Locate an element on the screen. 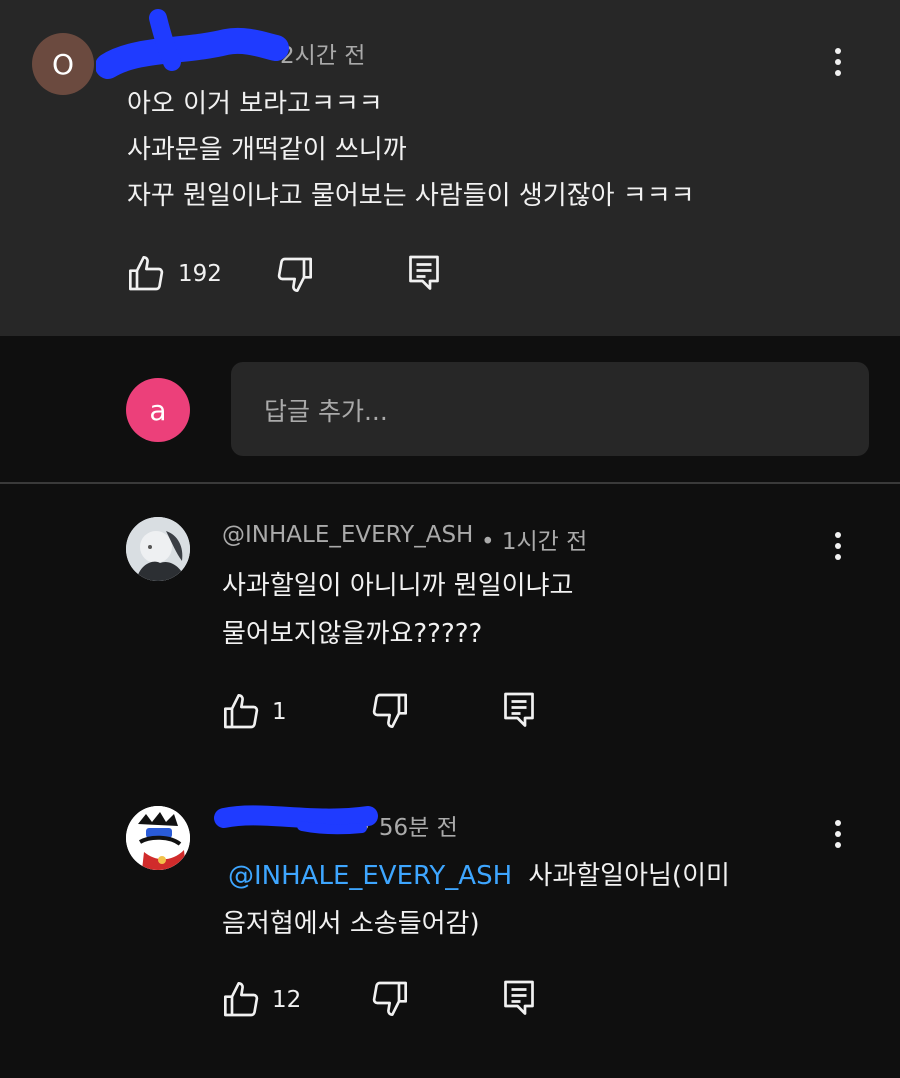  avatar-letter: a is located at coordinates (158, 410).